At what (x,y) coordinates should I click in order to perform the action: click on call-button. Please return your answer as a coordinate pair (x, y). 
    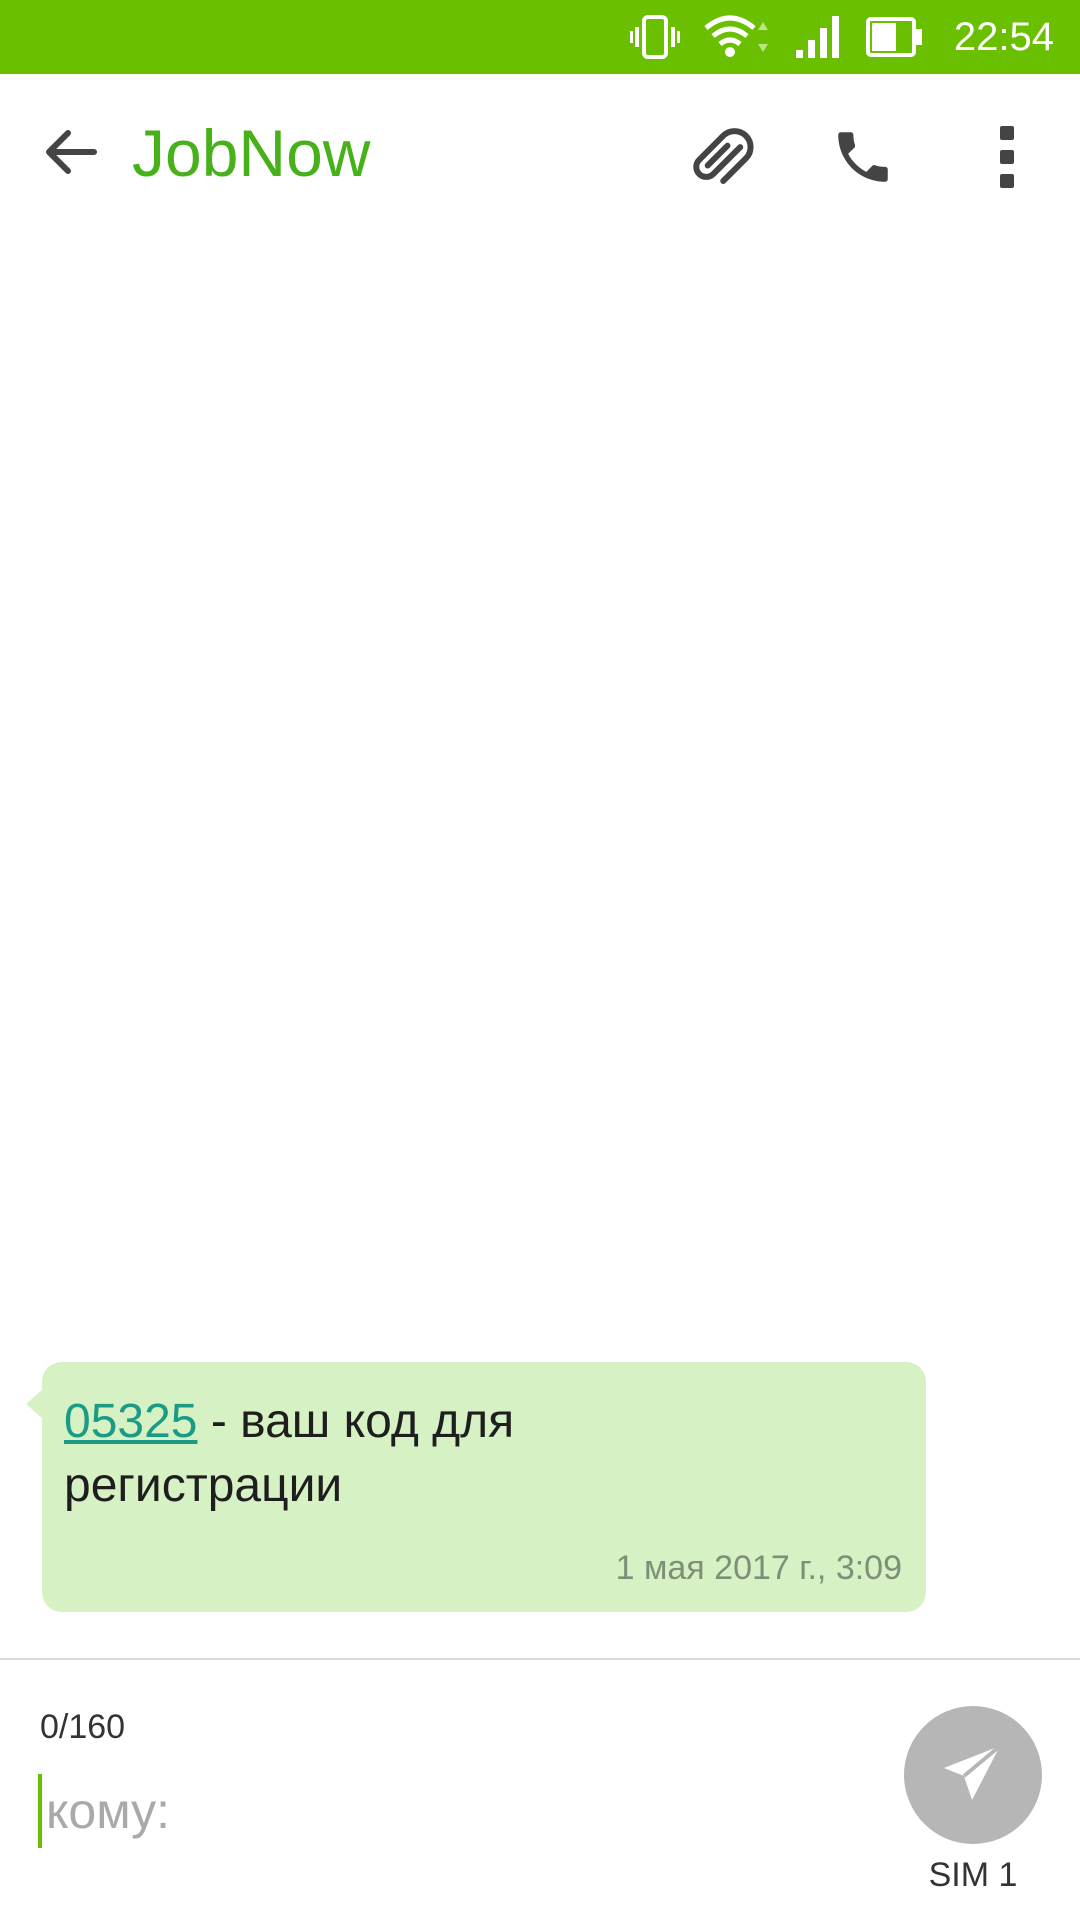
    Looking at the image, I should click on (863, 159).